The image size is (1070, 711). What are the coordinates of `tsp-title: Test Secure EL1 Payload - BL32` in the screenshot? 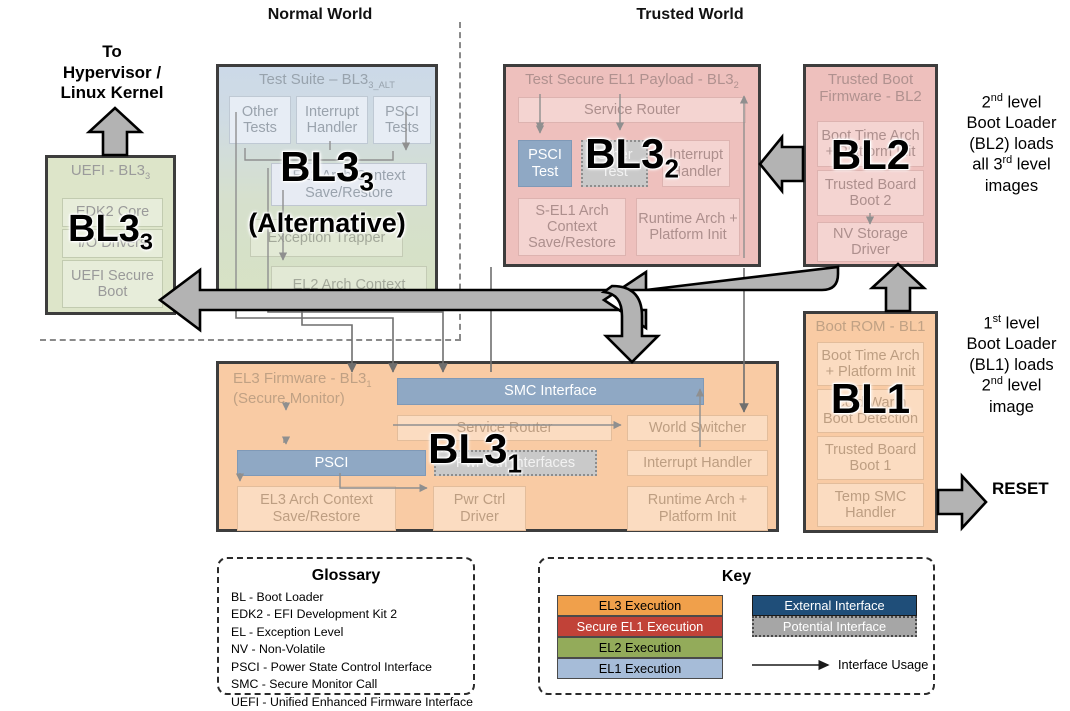 It's located at (632, 80).